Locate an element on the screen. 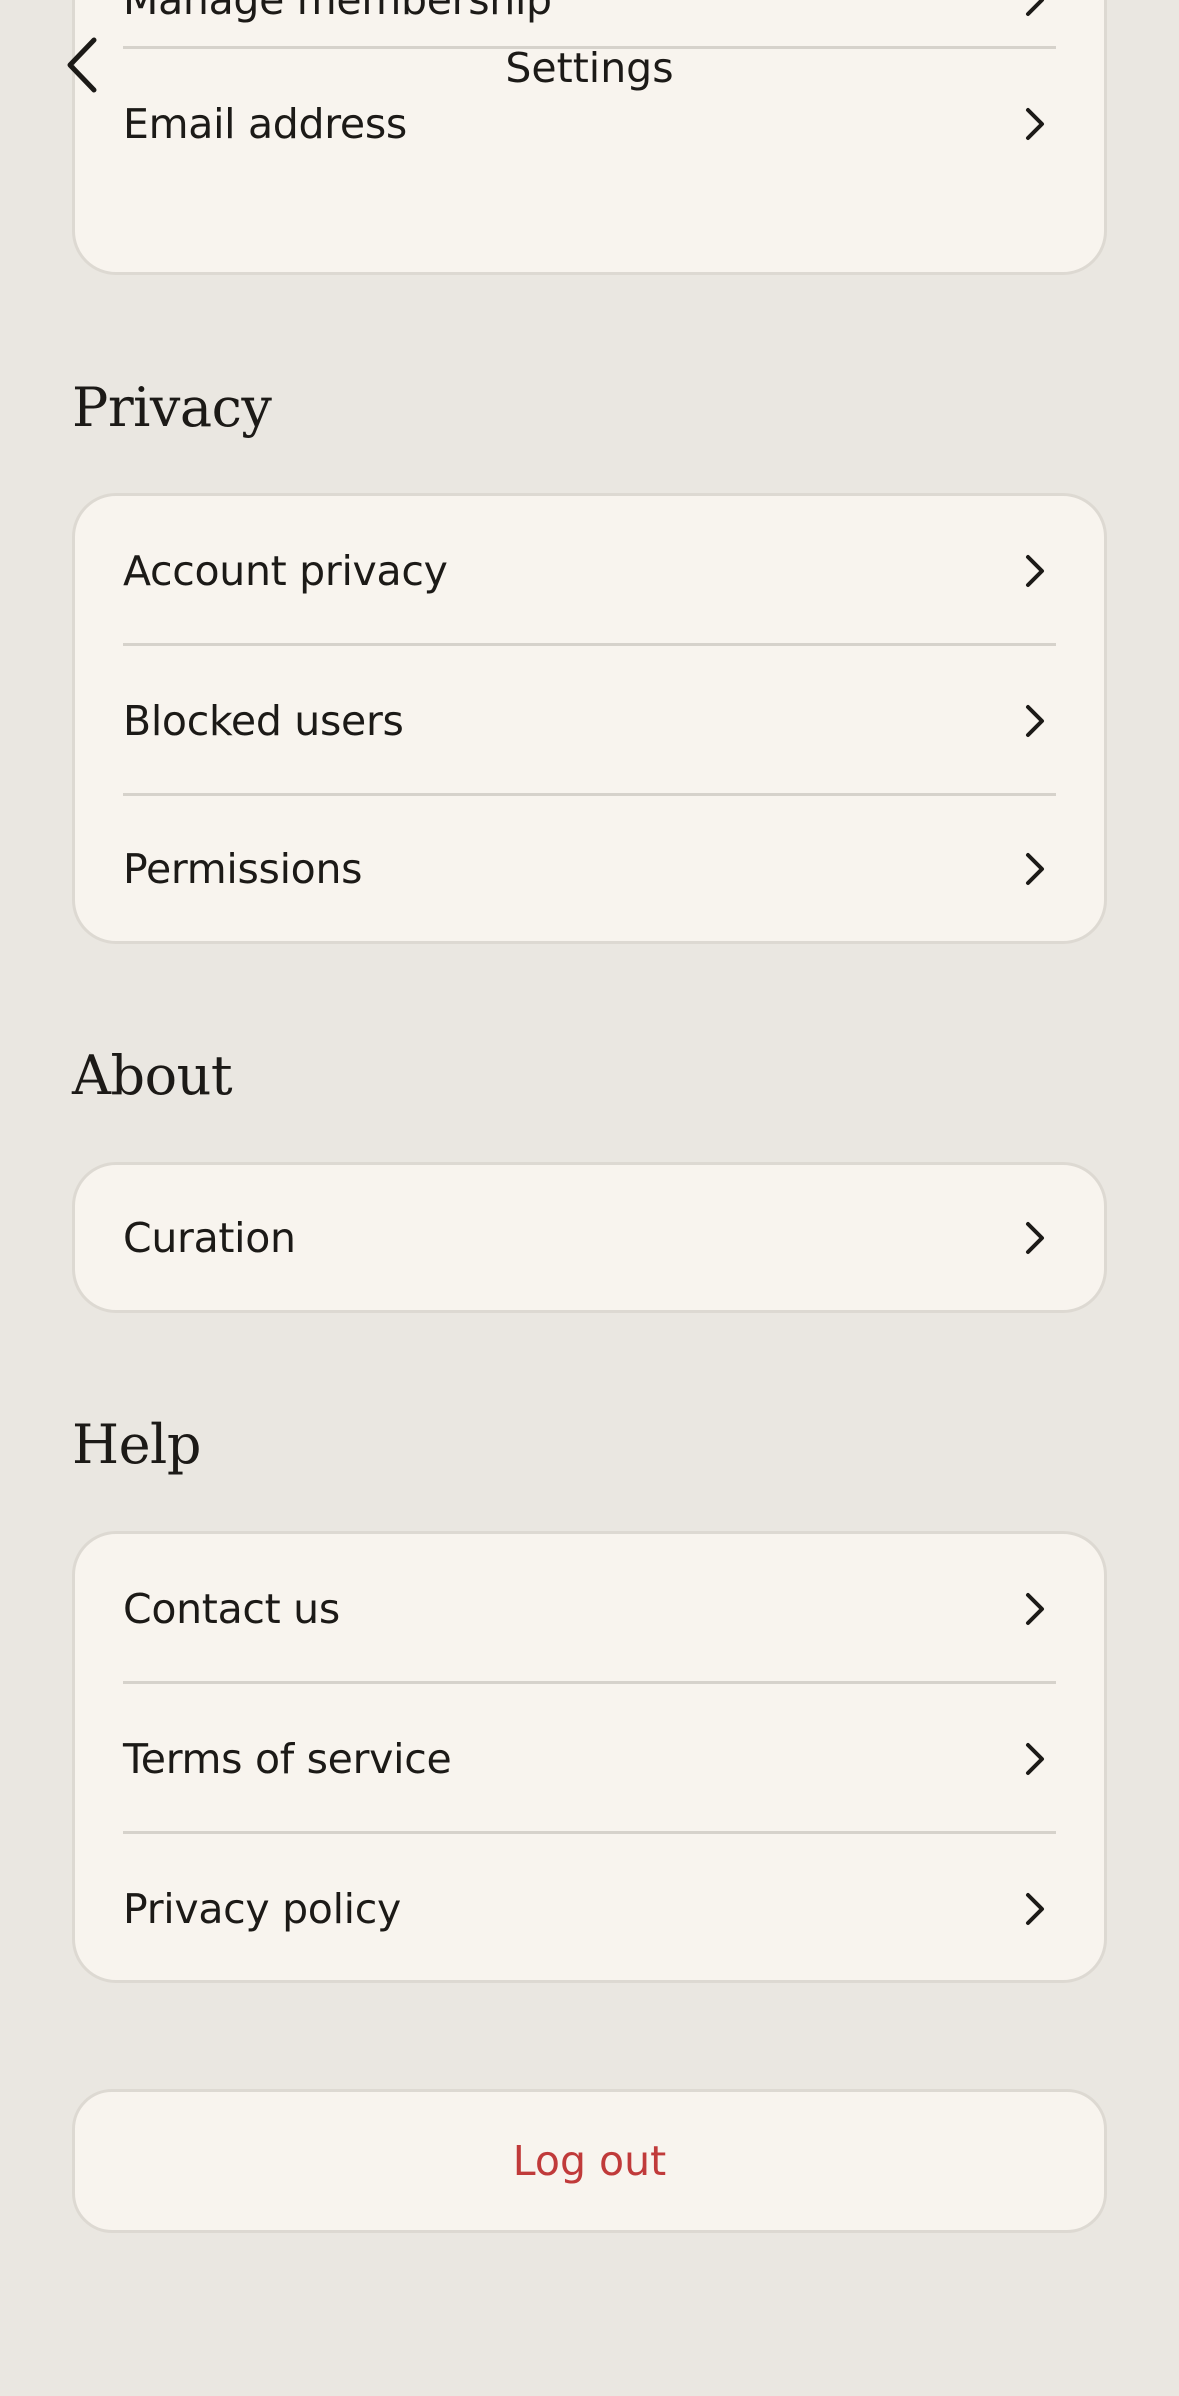  section-title-privacy: Privacy is located at coordinates (172, 407).